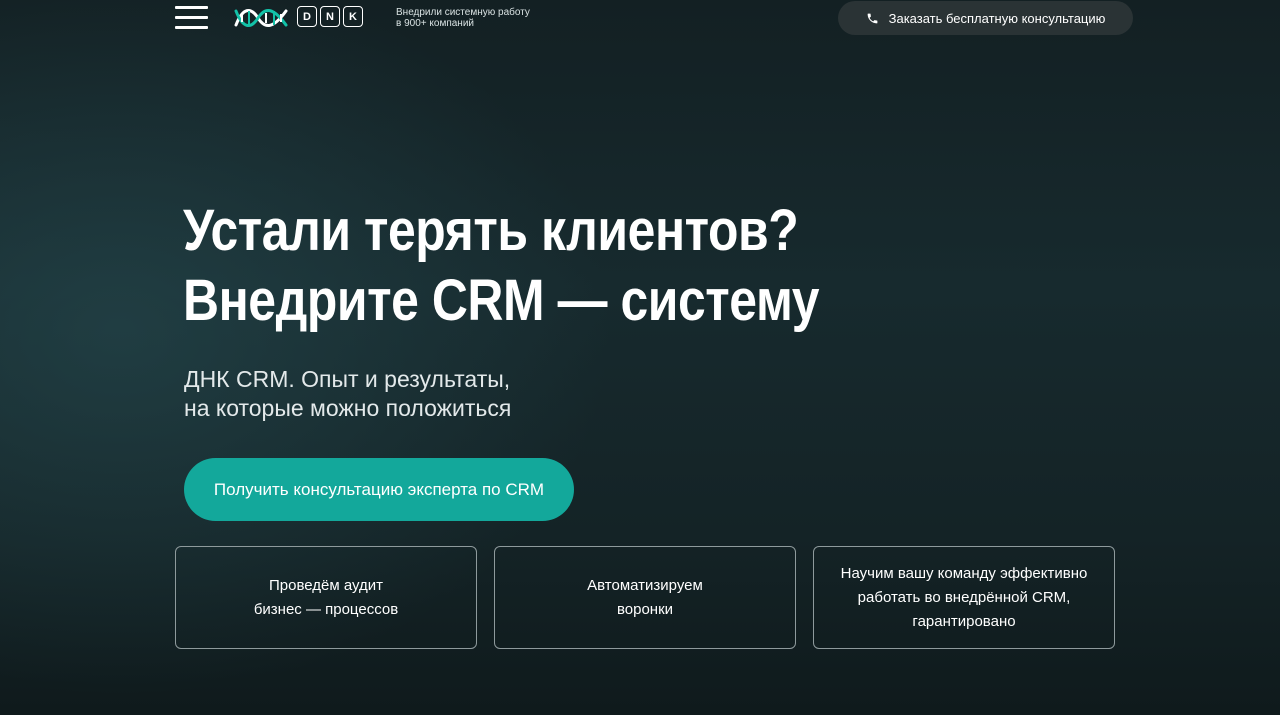 The height and width of the screenshot is (715, 1280). What do you see at coordinates (645, 597) in the screenshot?
I see `feature-card-automation: Автоматизируем воронки` at bounding box center [645, 597].